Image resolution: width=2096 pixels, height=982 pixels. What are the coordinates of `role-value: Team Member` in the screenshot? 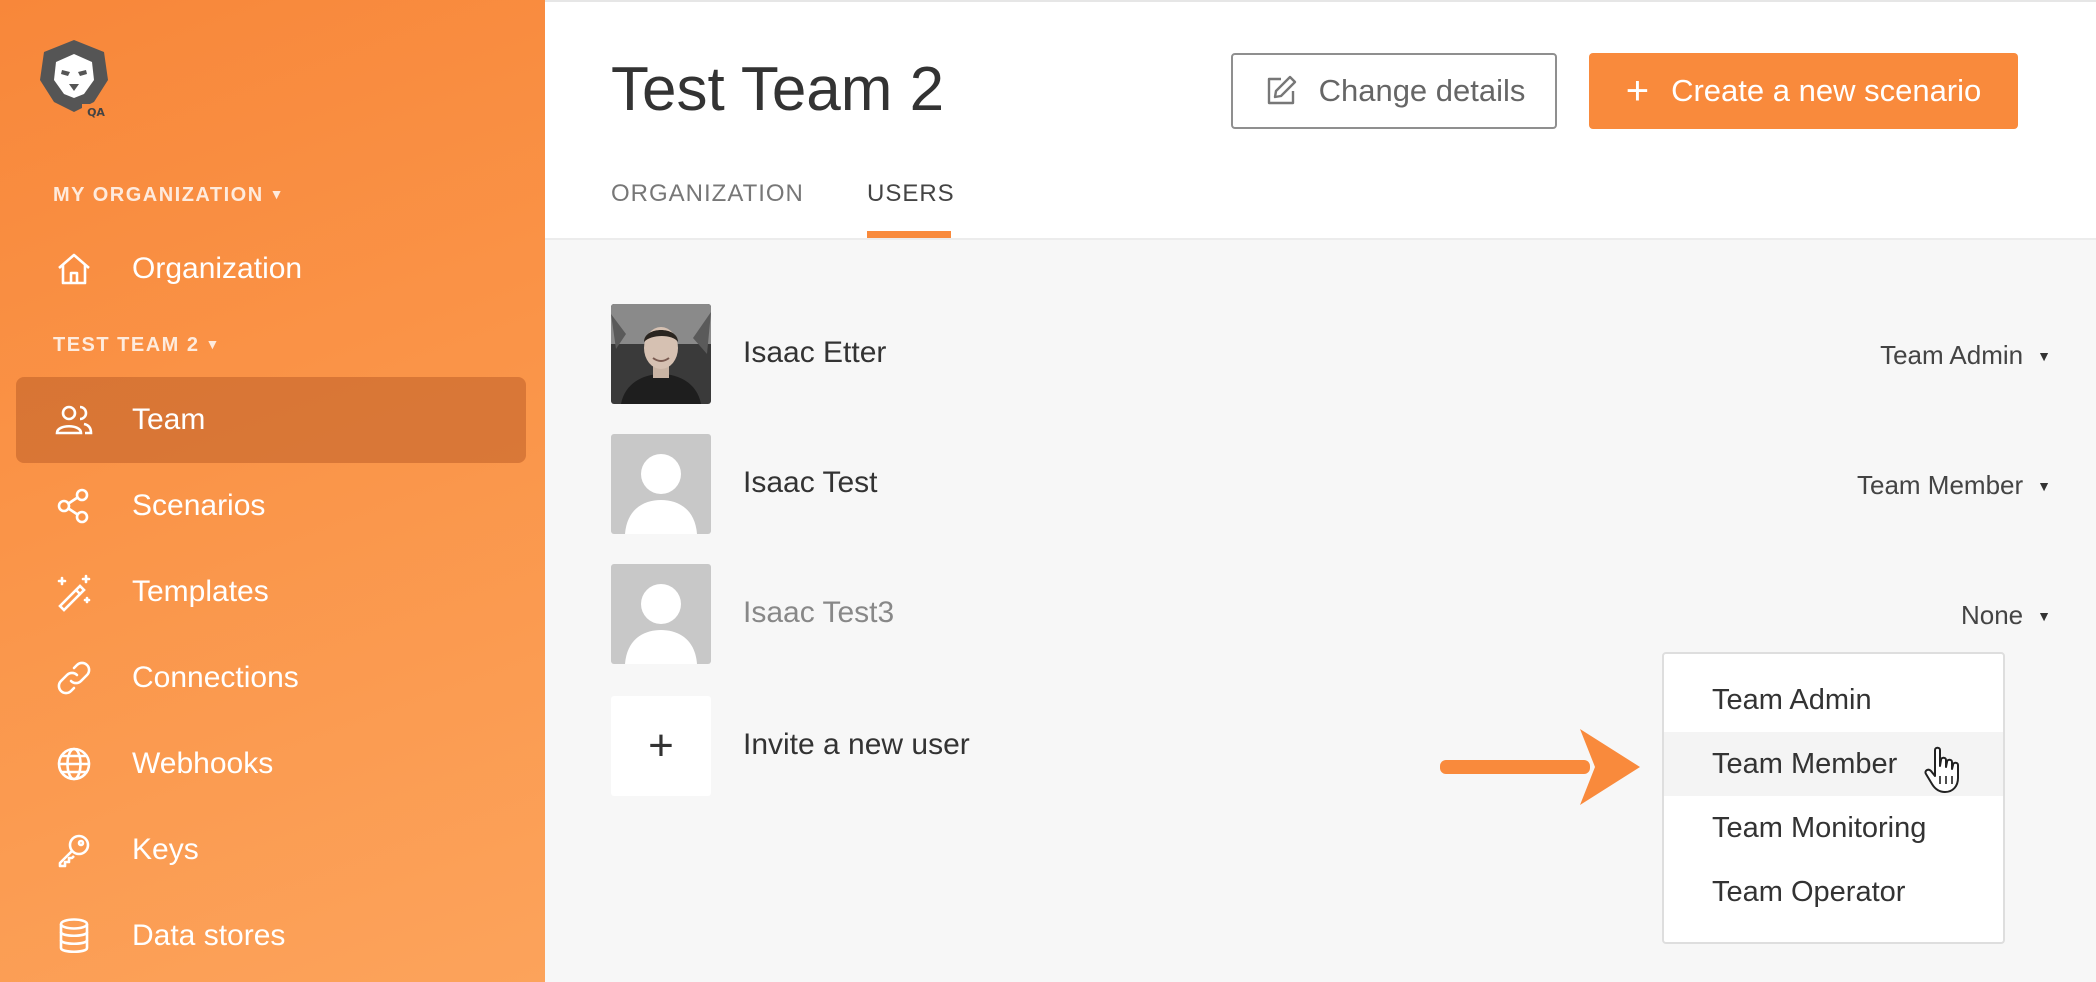 It's located at (1940, 485).